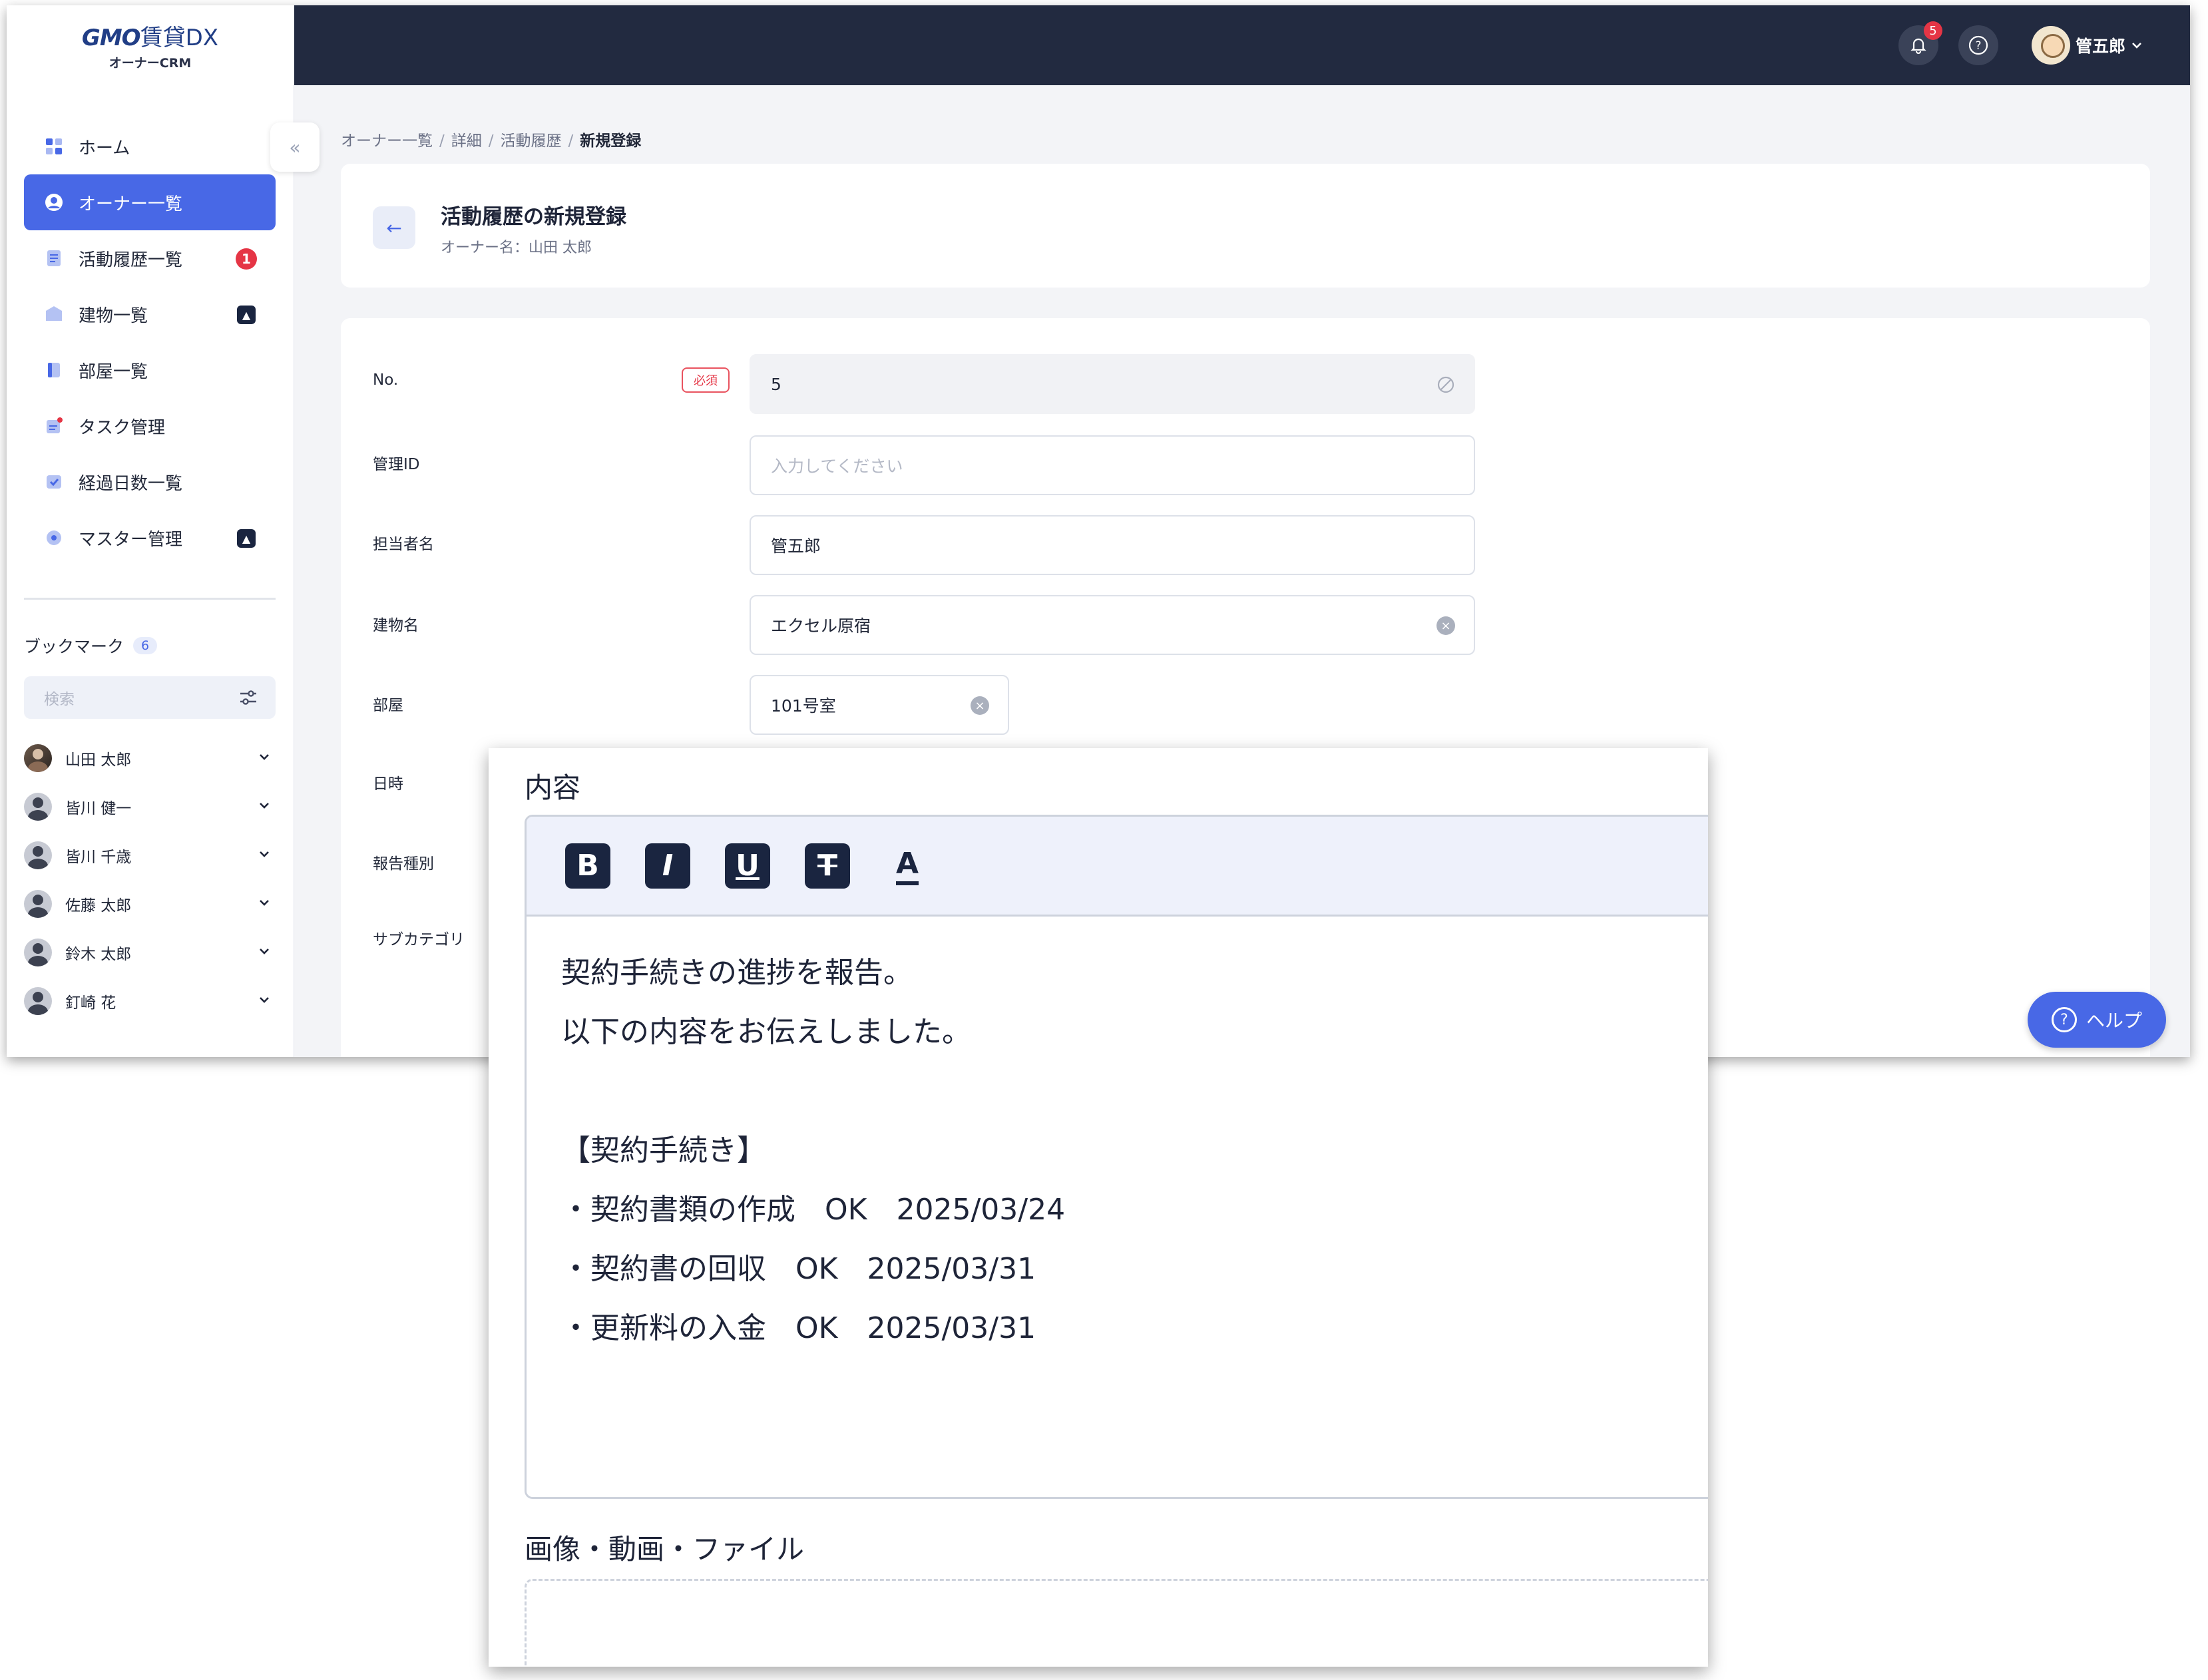 The width and height of the screenshot is (2208, 1680). Describe the element at coordinates (531, 141) in the screenshot. I see `breadcrumb-link: 活動履歴` at that location.